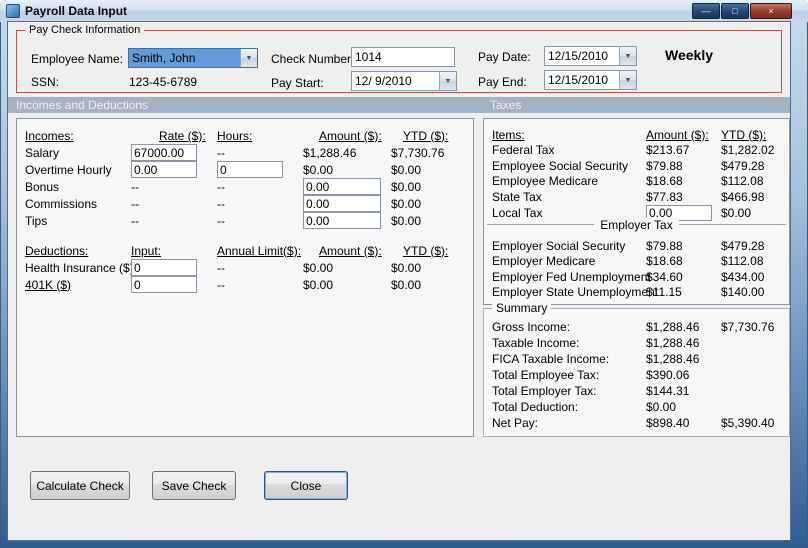  Describe the element at coordinates (68, 169) in the screenshot. I see `overtime-label: Overtime Hourly` at that location.